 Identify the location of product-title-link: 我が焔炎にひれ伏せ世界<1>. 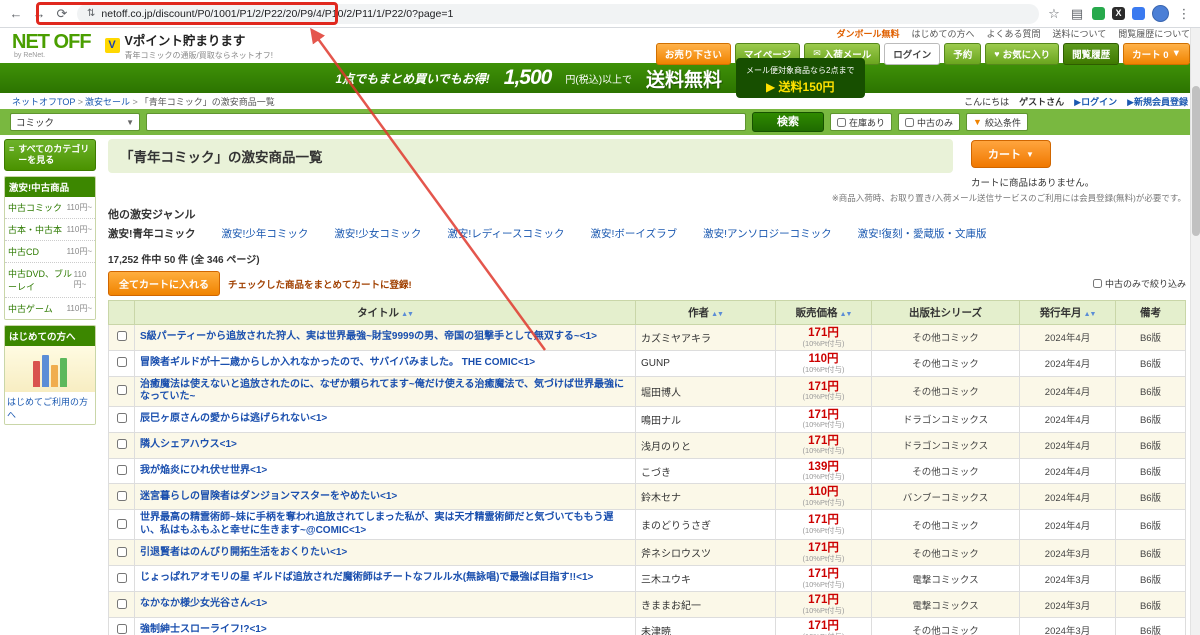
(385, 471).